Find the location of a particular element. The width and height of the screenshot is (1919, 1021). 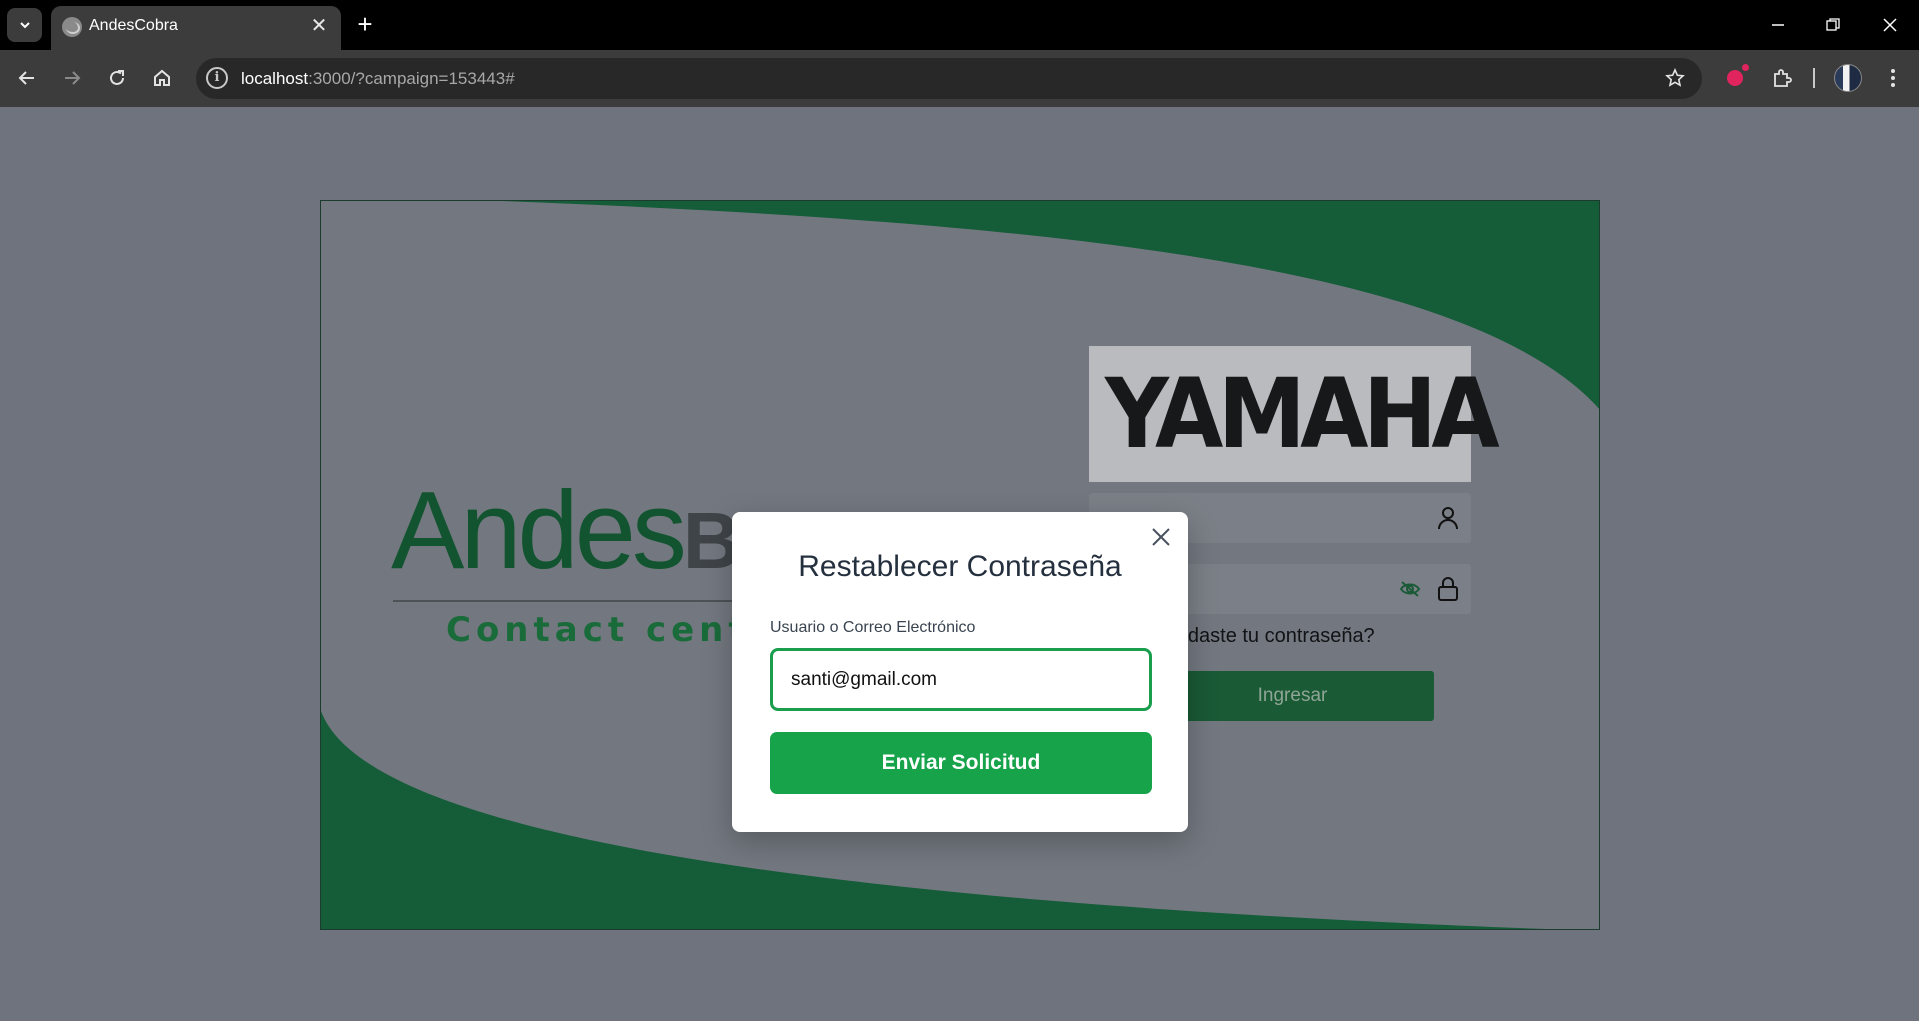

back-button is located at coordinates (27, 78).